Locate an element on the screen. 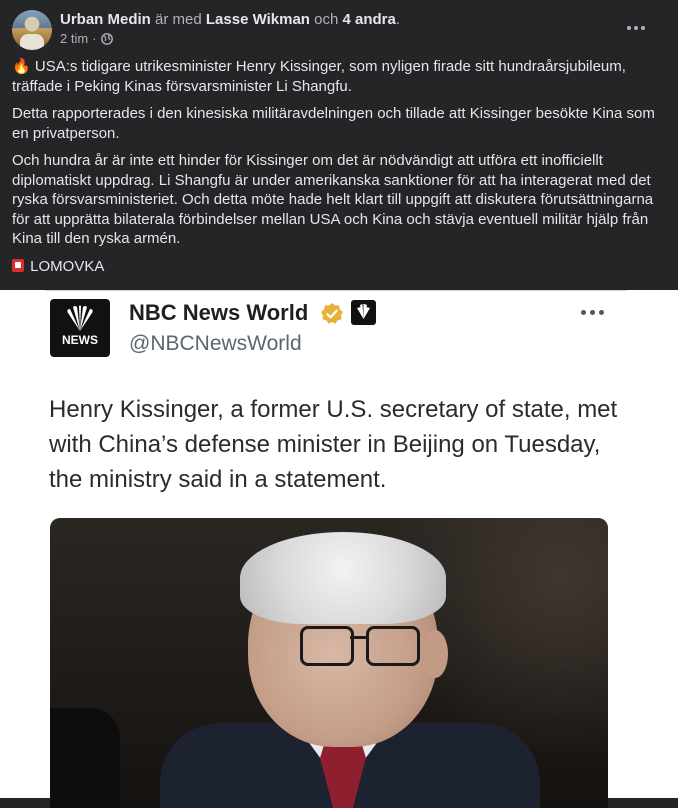  hair-shape is located at coordinates (343, 578).